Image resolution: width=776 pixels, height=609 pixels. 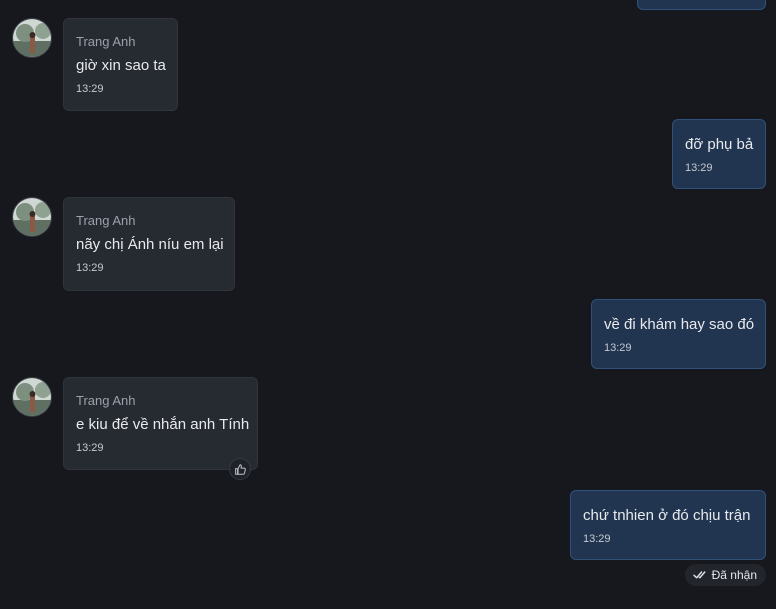 I want to click on delivery-status-label: Đã nhận, so click(x=734, y=575).